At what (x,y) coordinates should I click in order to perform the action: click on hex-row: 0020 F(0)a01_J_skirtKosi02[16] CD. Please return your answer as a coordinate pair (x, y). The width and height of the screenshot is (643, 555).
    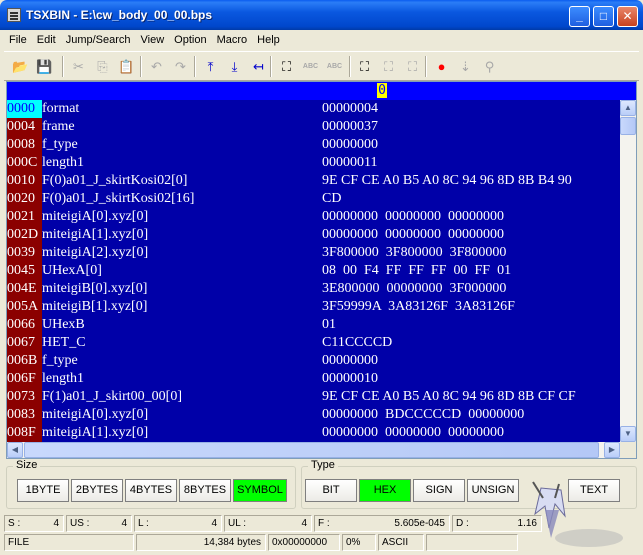
    Looking at the image, I should click on (313, 199).